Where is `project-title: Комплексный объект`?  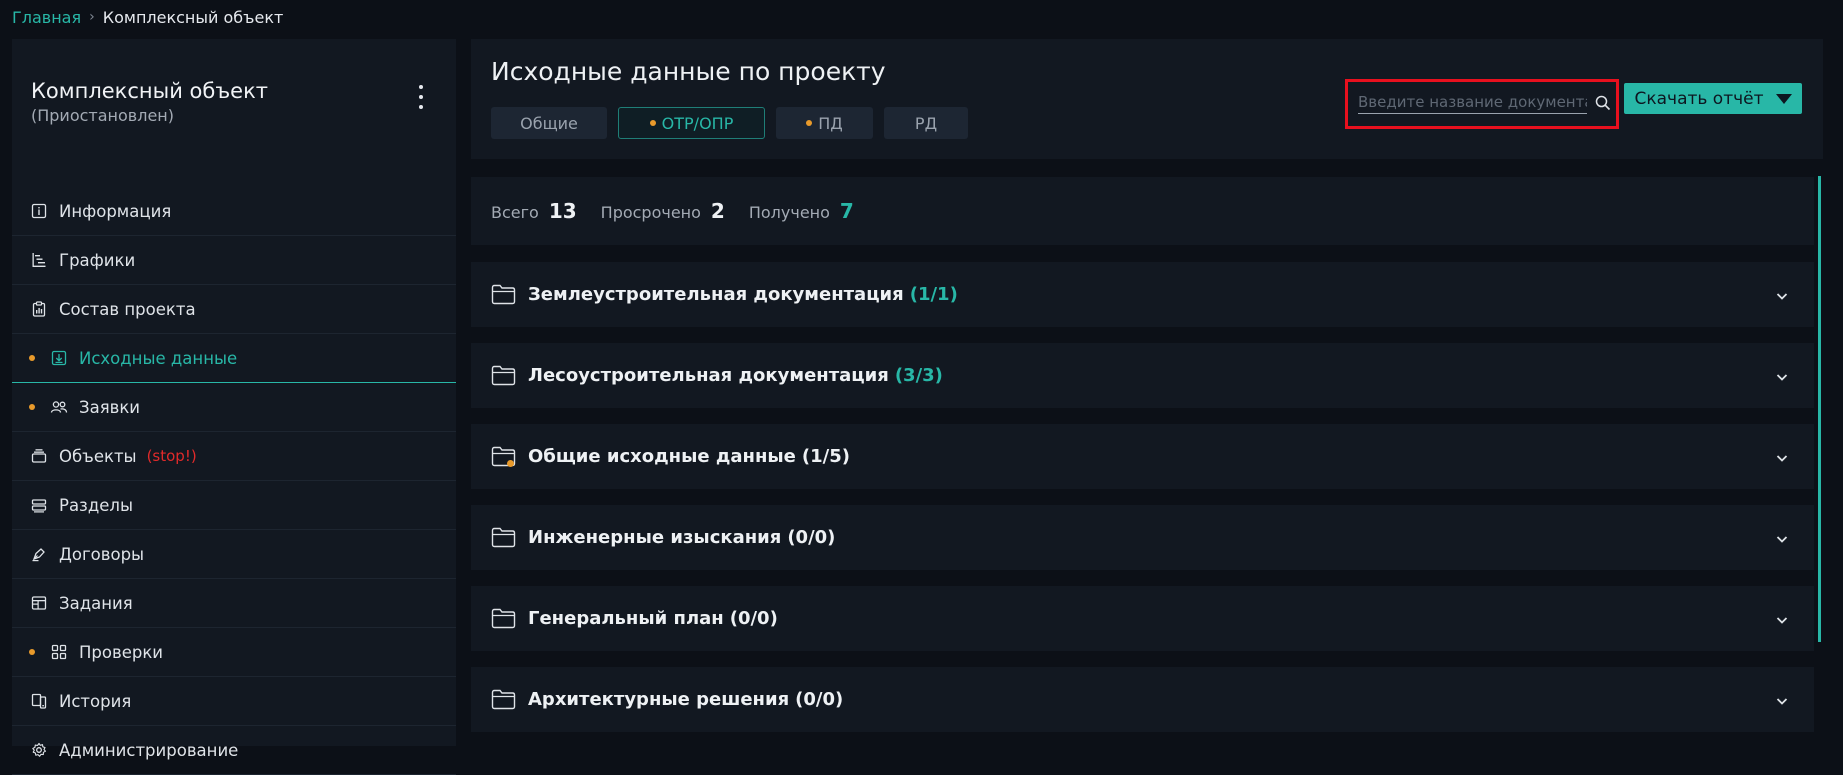
project-title: Комплексный объект is located at coordinates (150, 91).